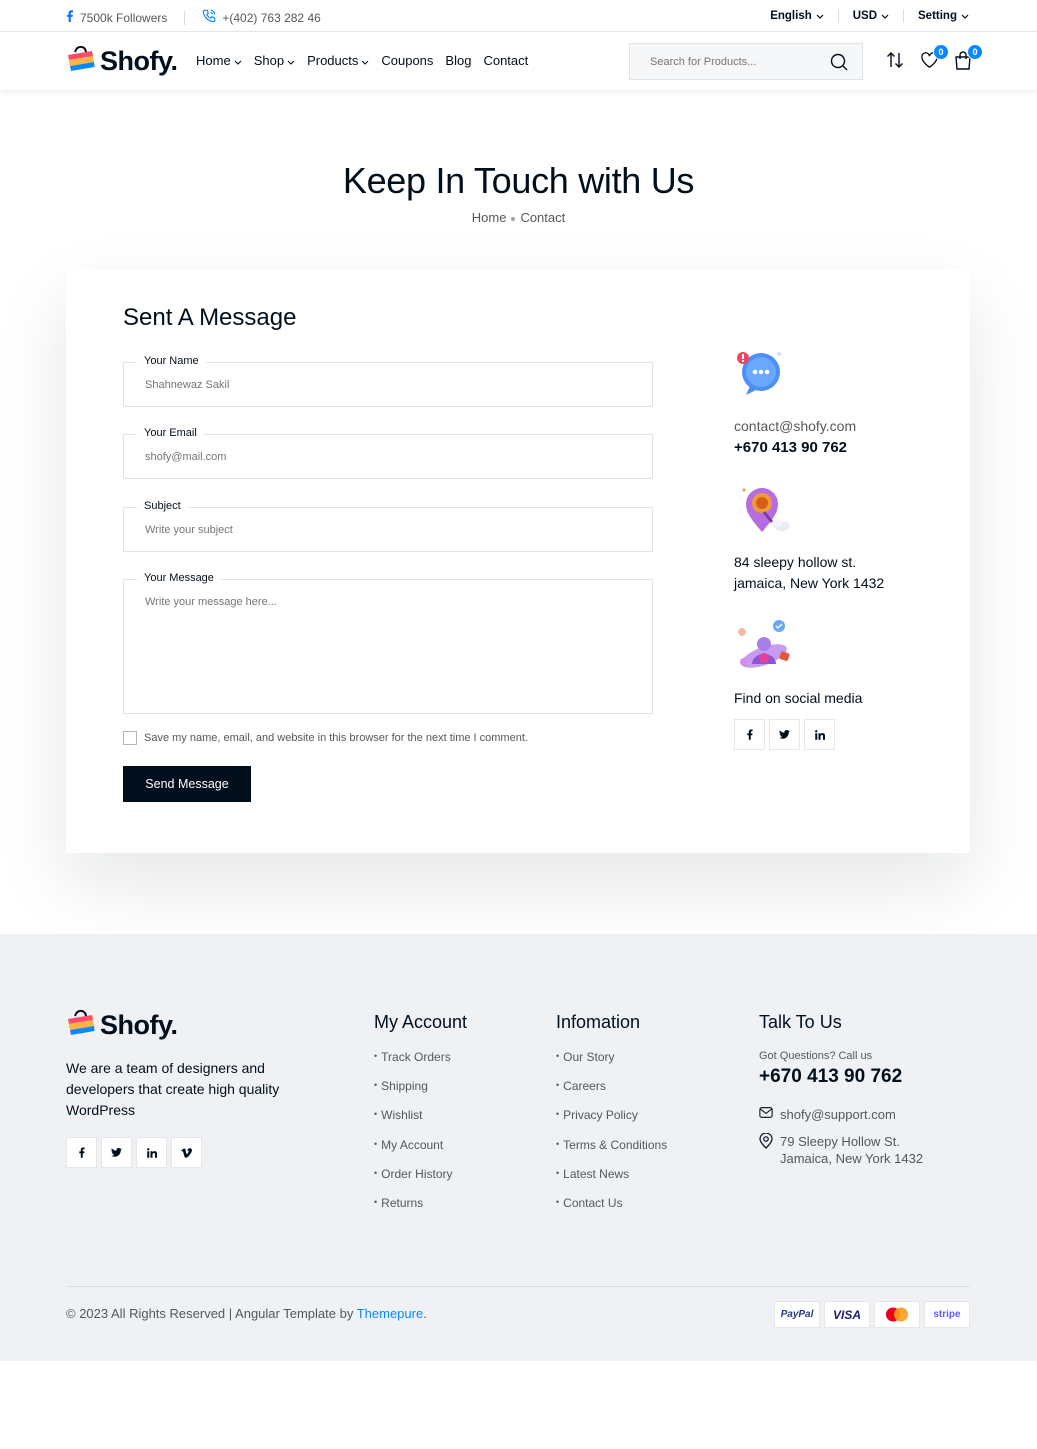 This screenshot has height=1449, width=1037. I want to click on phone-link: +(402) 763 282 46, so click(261, 17).